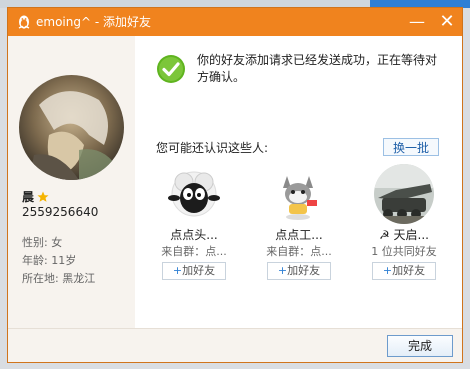 This screenshot has height=369, width=470. Describe the element at coordinates (417, 22) in the screenshot. I see `minimize-button: —` at that location.